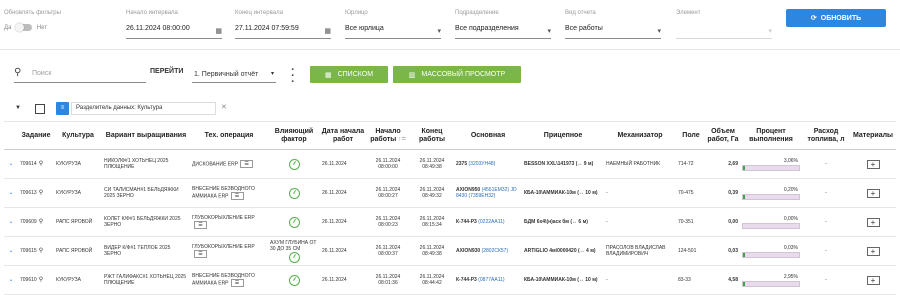  I want to click on start-interval-value: 26.11.2024 08:00:00, so click(174, 28).